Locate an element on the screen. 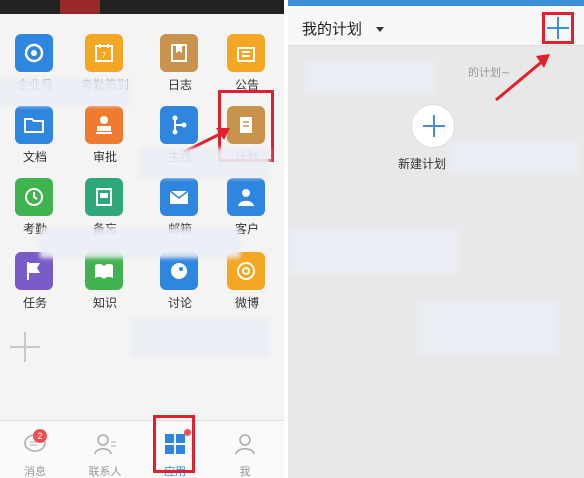 The width and height of the screenshot is (584, 478). app-tile: 日志 is located at coordinates (180, 61).